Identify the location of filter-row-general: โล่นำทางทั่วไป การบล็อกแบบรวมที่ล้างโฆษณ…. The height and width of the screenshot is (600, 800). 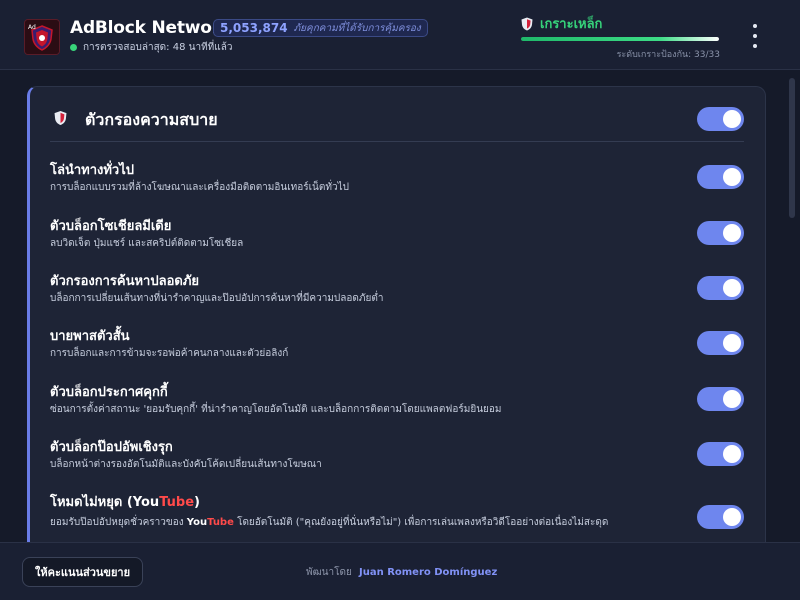
(397, 184).